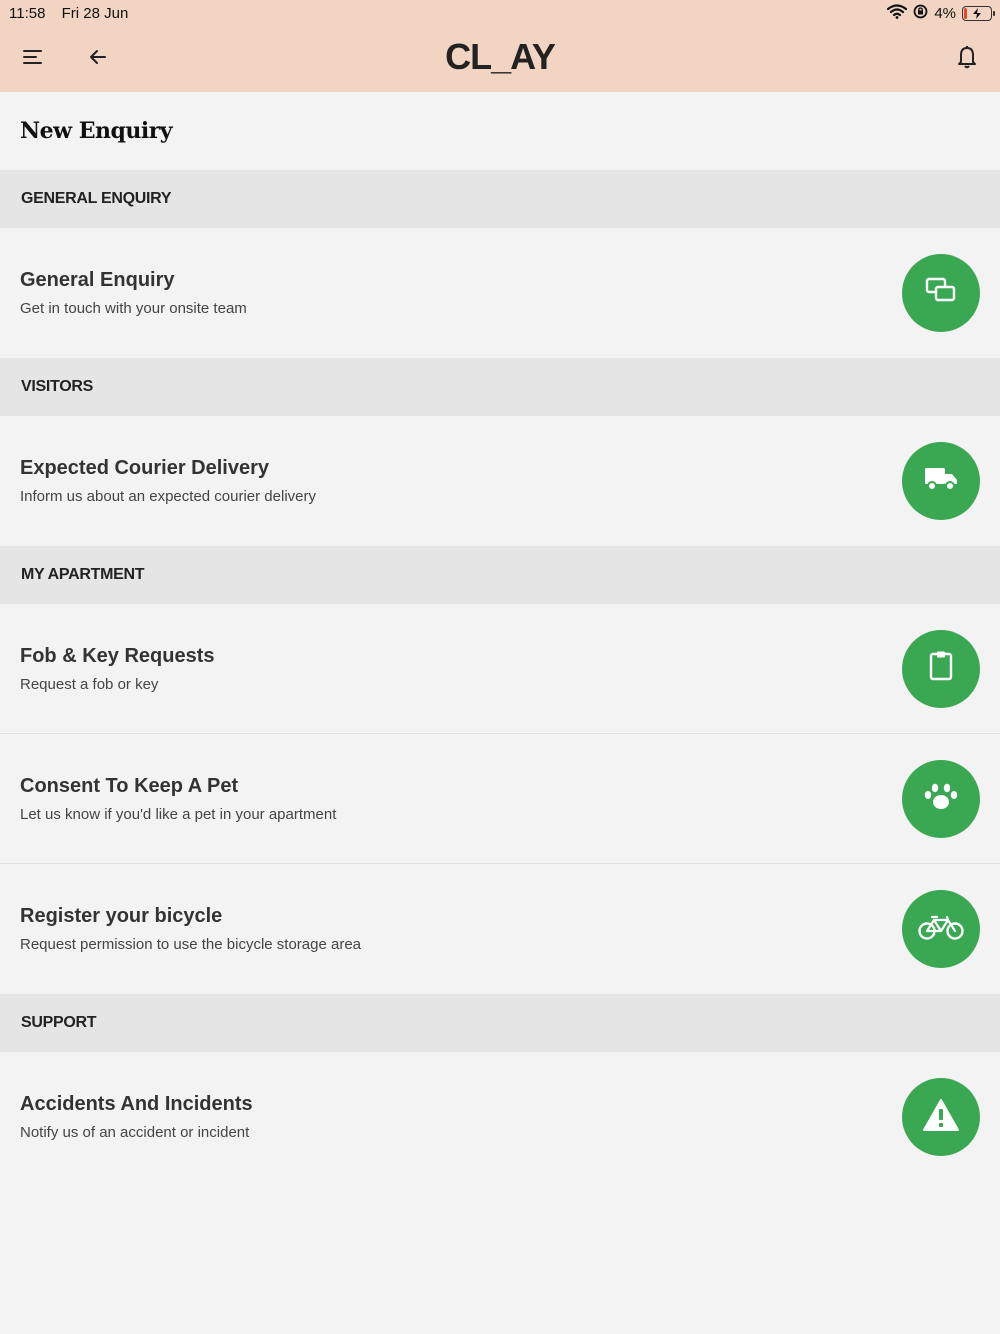 The width and height of the screenshot is (1000, 1334). What do you see at coordinates (121, 916) in the screenshot?
I see `item-title: Register your bicycle` at bounding box center [121, 916].